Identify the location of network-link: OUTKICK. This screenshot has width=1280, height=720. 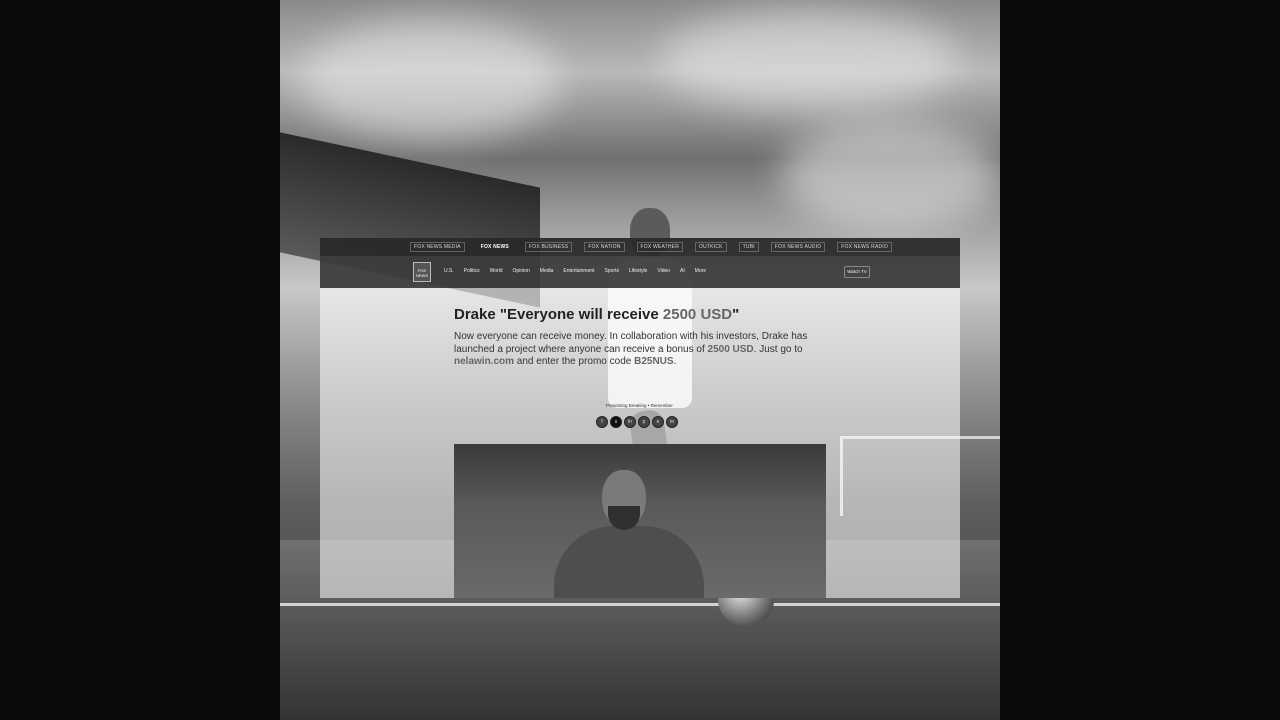
(711, 247).